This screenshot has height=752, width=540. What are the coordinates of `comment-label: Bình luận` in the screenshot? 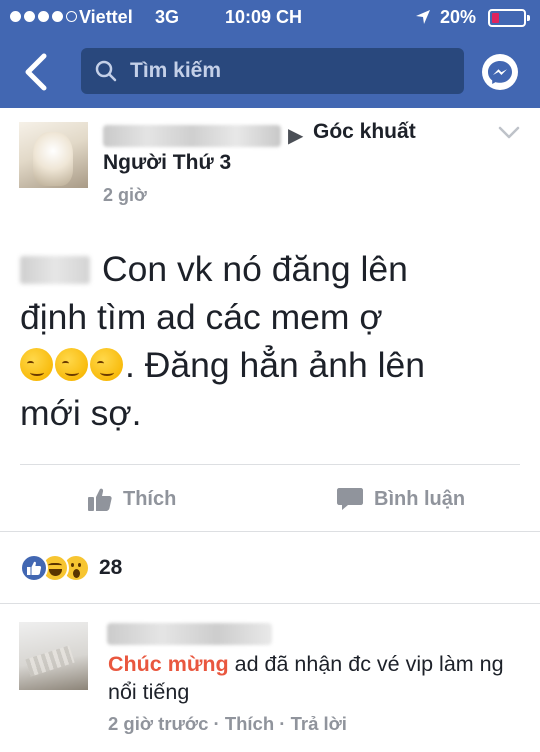 It's located at (420, 498).